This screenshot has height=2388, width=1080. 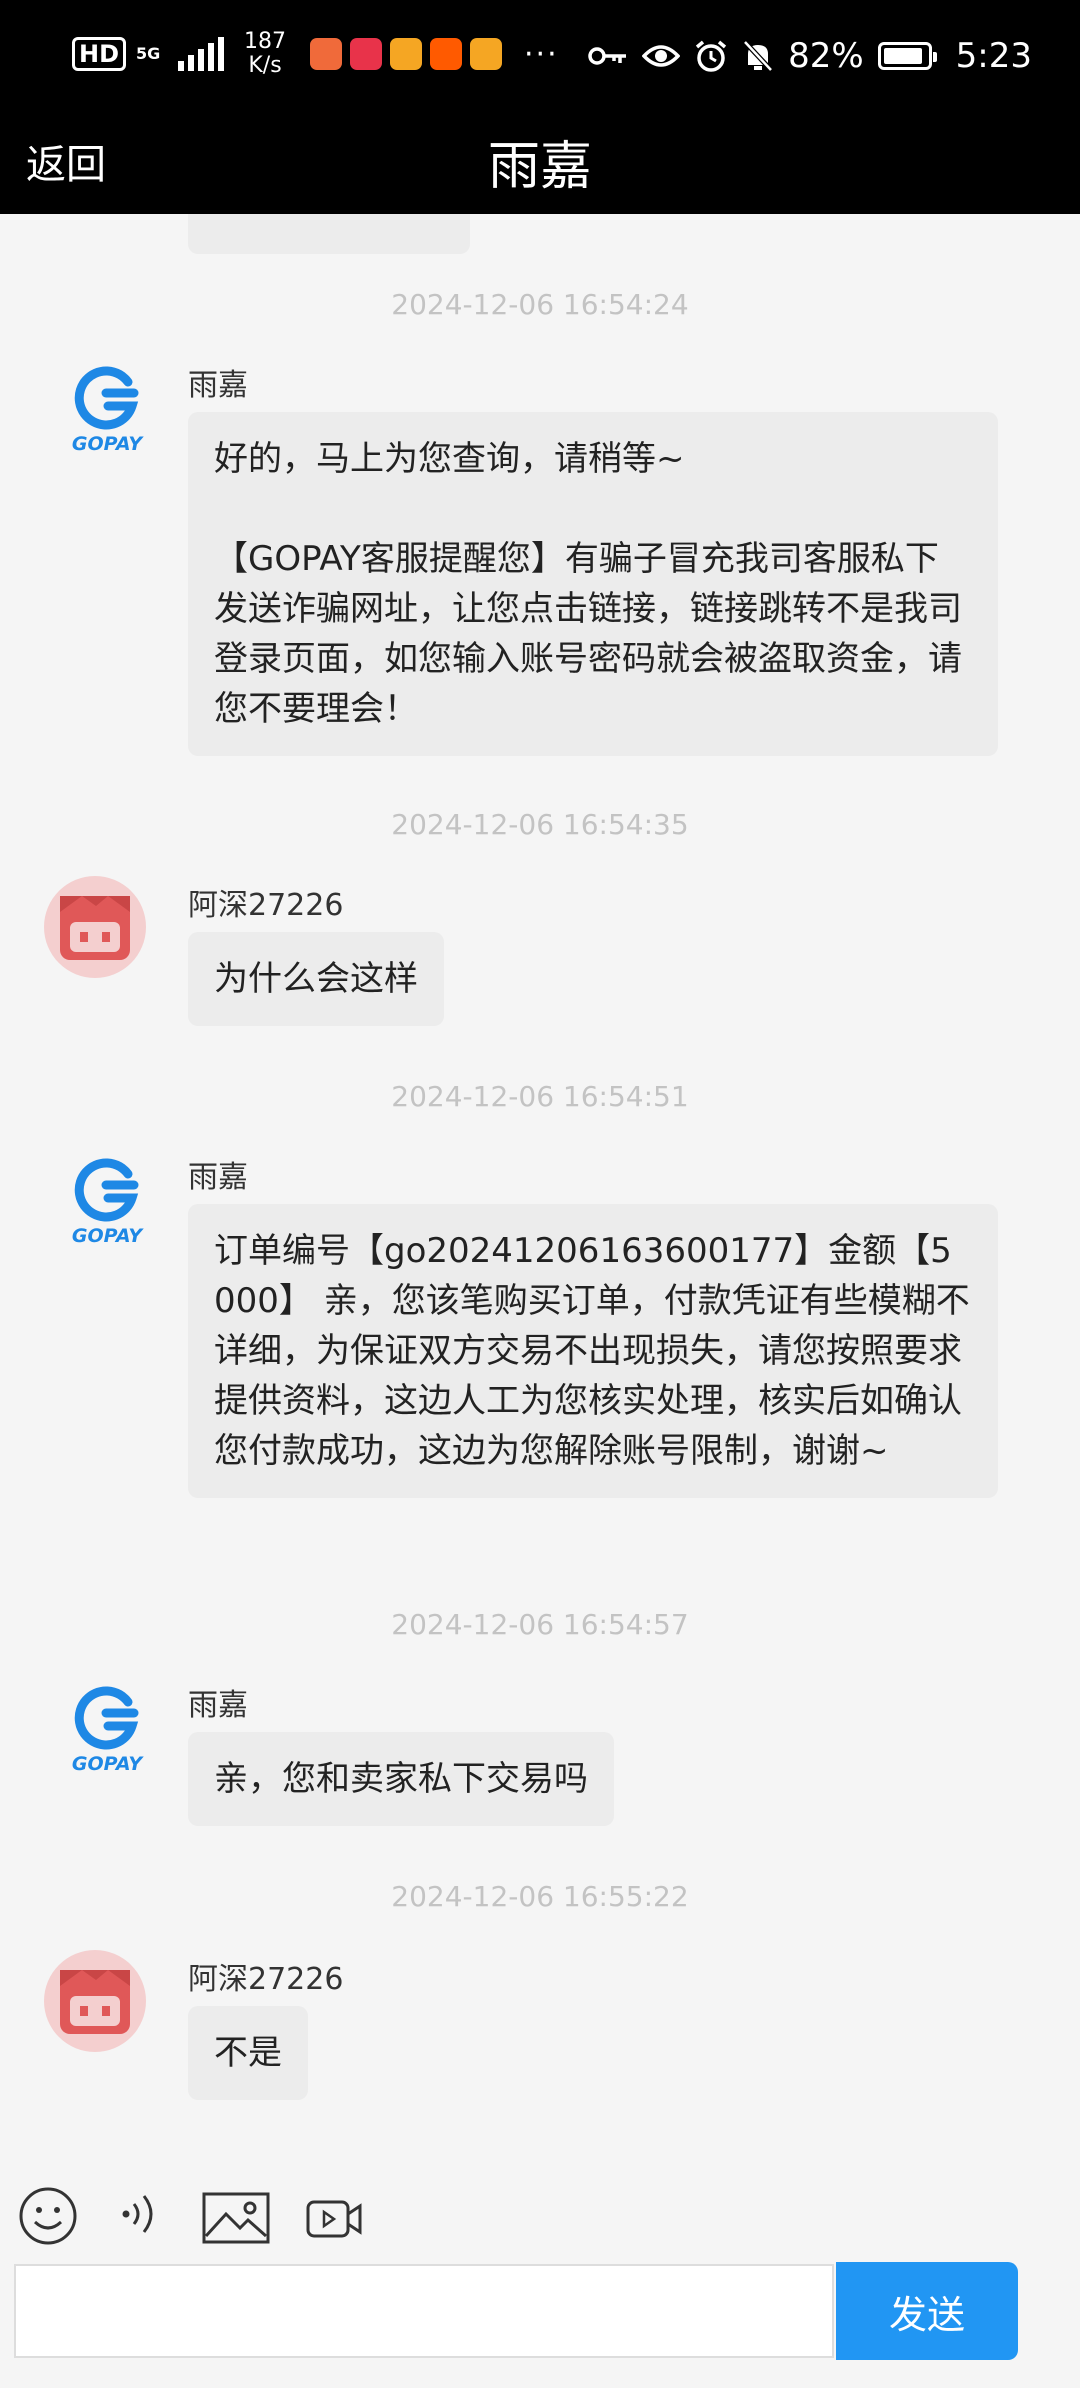 What do you see at coordinates (248, 2053) in the screenshot?
I see `message-bubble: 不是` at bounding box center [248, 2053].